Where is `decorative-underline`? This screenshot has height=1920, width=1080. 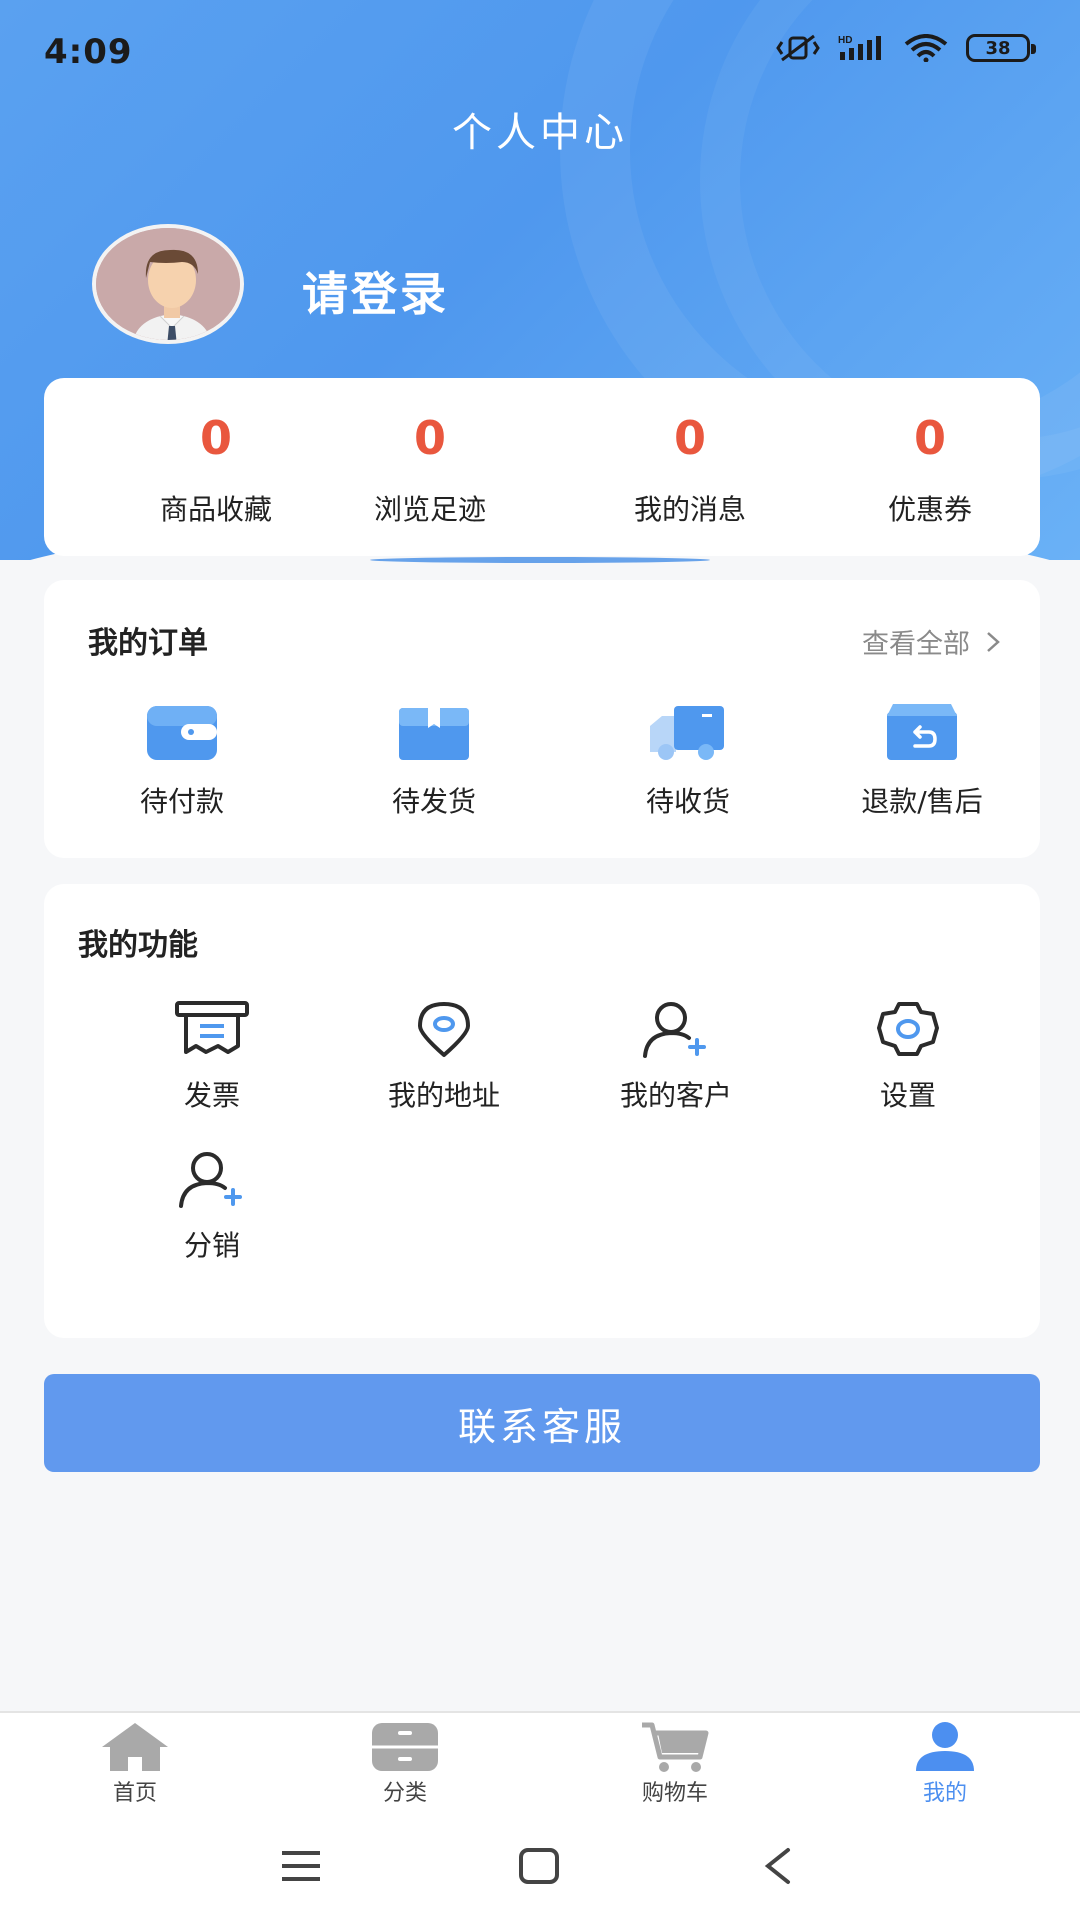 decorative-underline is located at coordinates (540, 560).